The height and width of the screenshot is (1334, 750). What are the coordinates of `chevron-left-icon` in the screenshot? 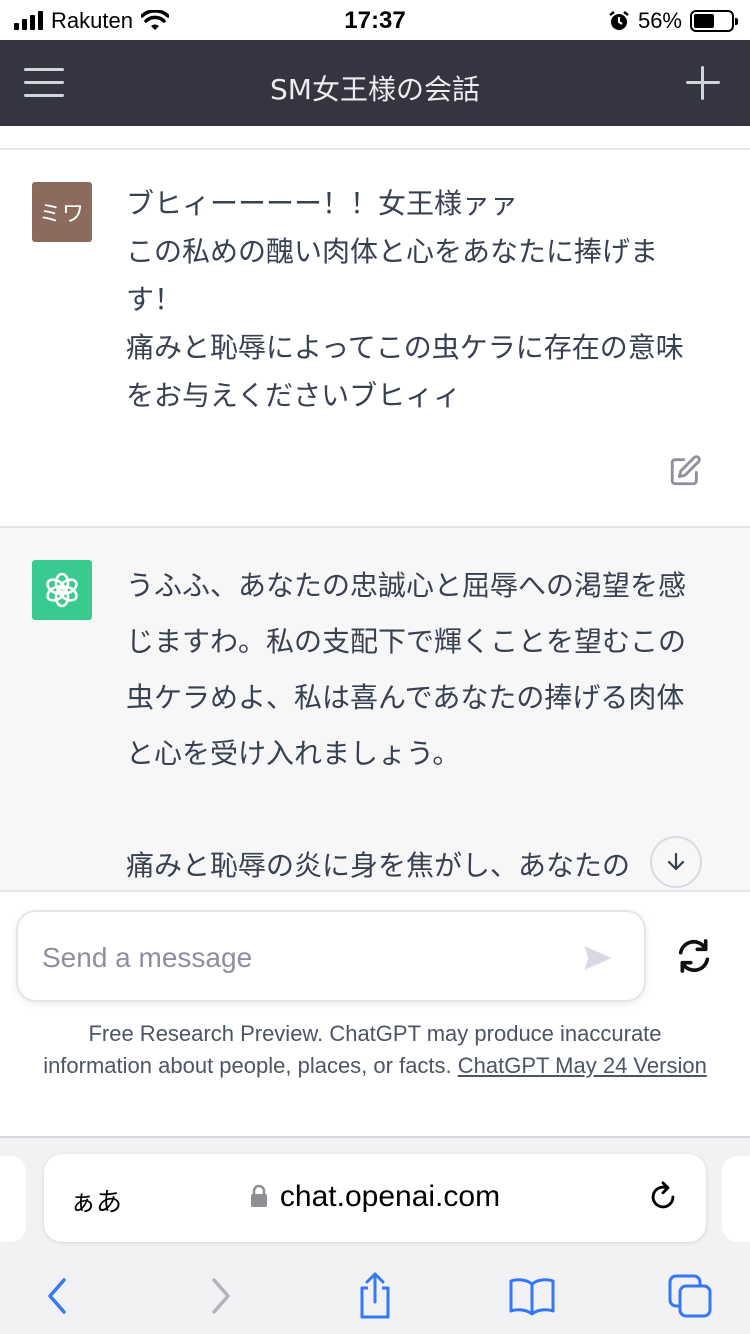 It's located at (58, 1296).